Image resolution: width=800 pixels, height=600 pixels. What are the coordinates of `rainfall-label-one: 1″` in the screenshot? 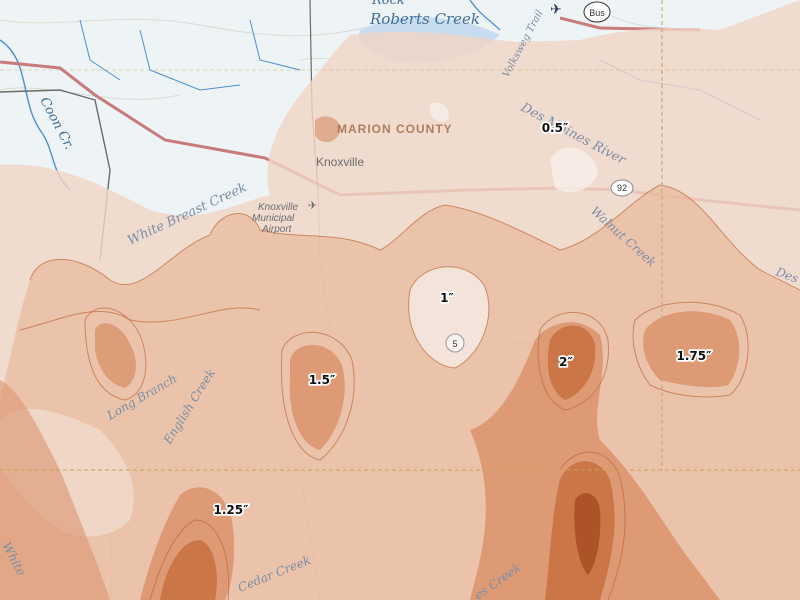 It's located at (447, 298).